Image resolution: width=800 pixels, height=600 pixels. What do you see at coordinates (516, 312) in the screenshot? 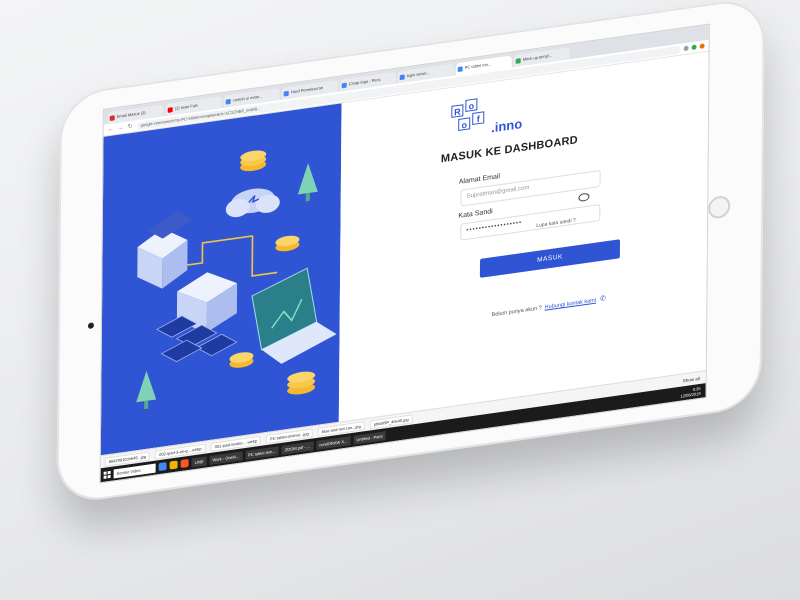
I see `signup-text: Belum punya akun ?` at bounding box center [516, 312].